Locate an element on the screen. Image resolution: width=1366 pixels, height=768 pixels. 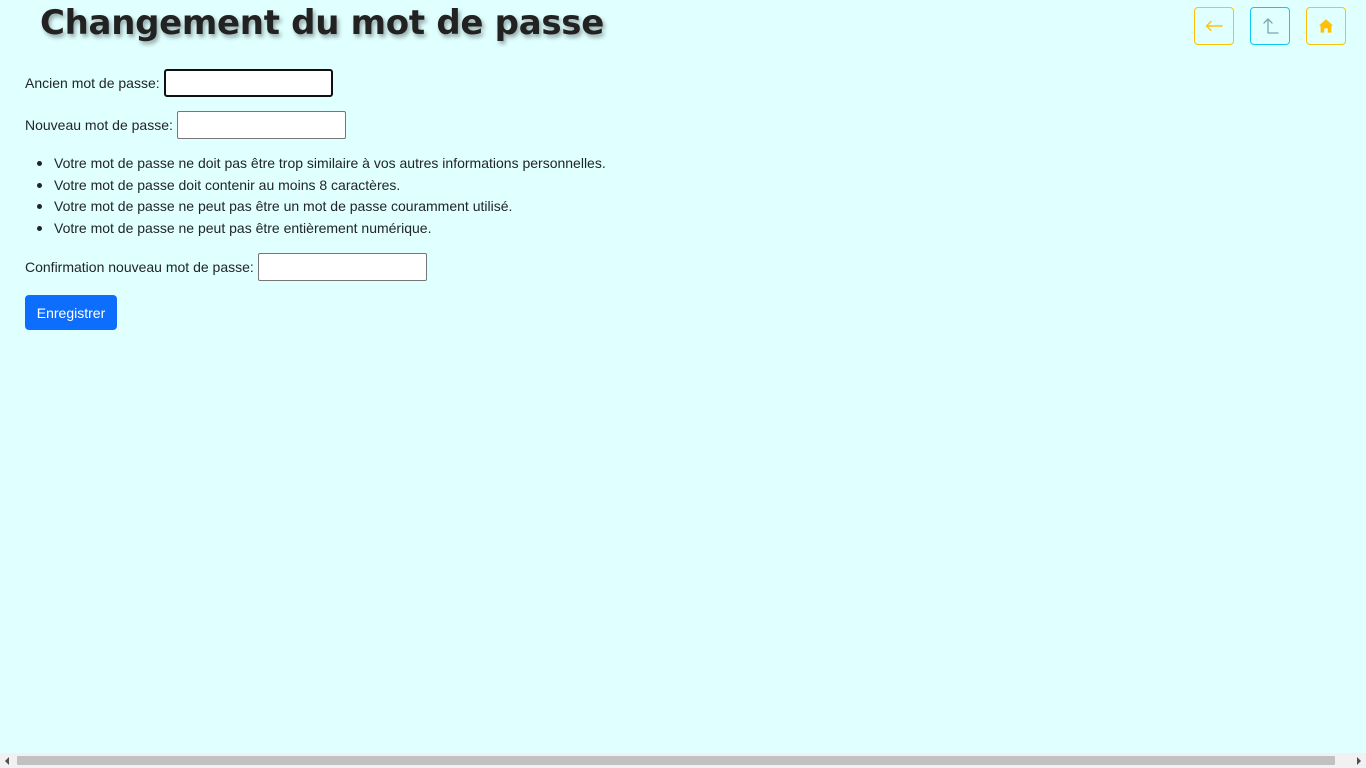
new-password-row: Nouveau mot de passe: is located at coordinates (185, 125).